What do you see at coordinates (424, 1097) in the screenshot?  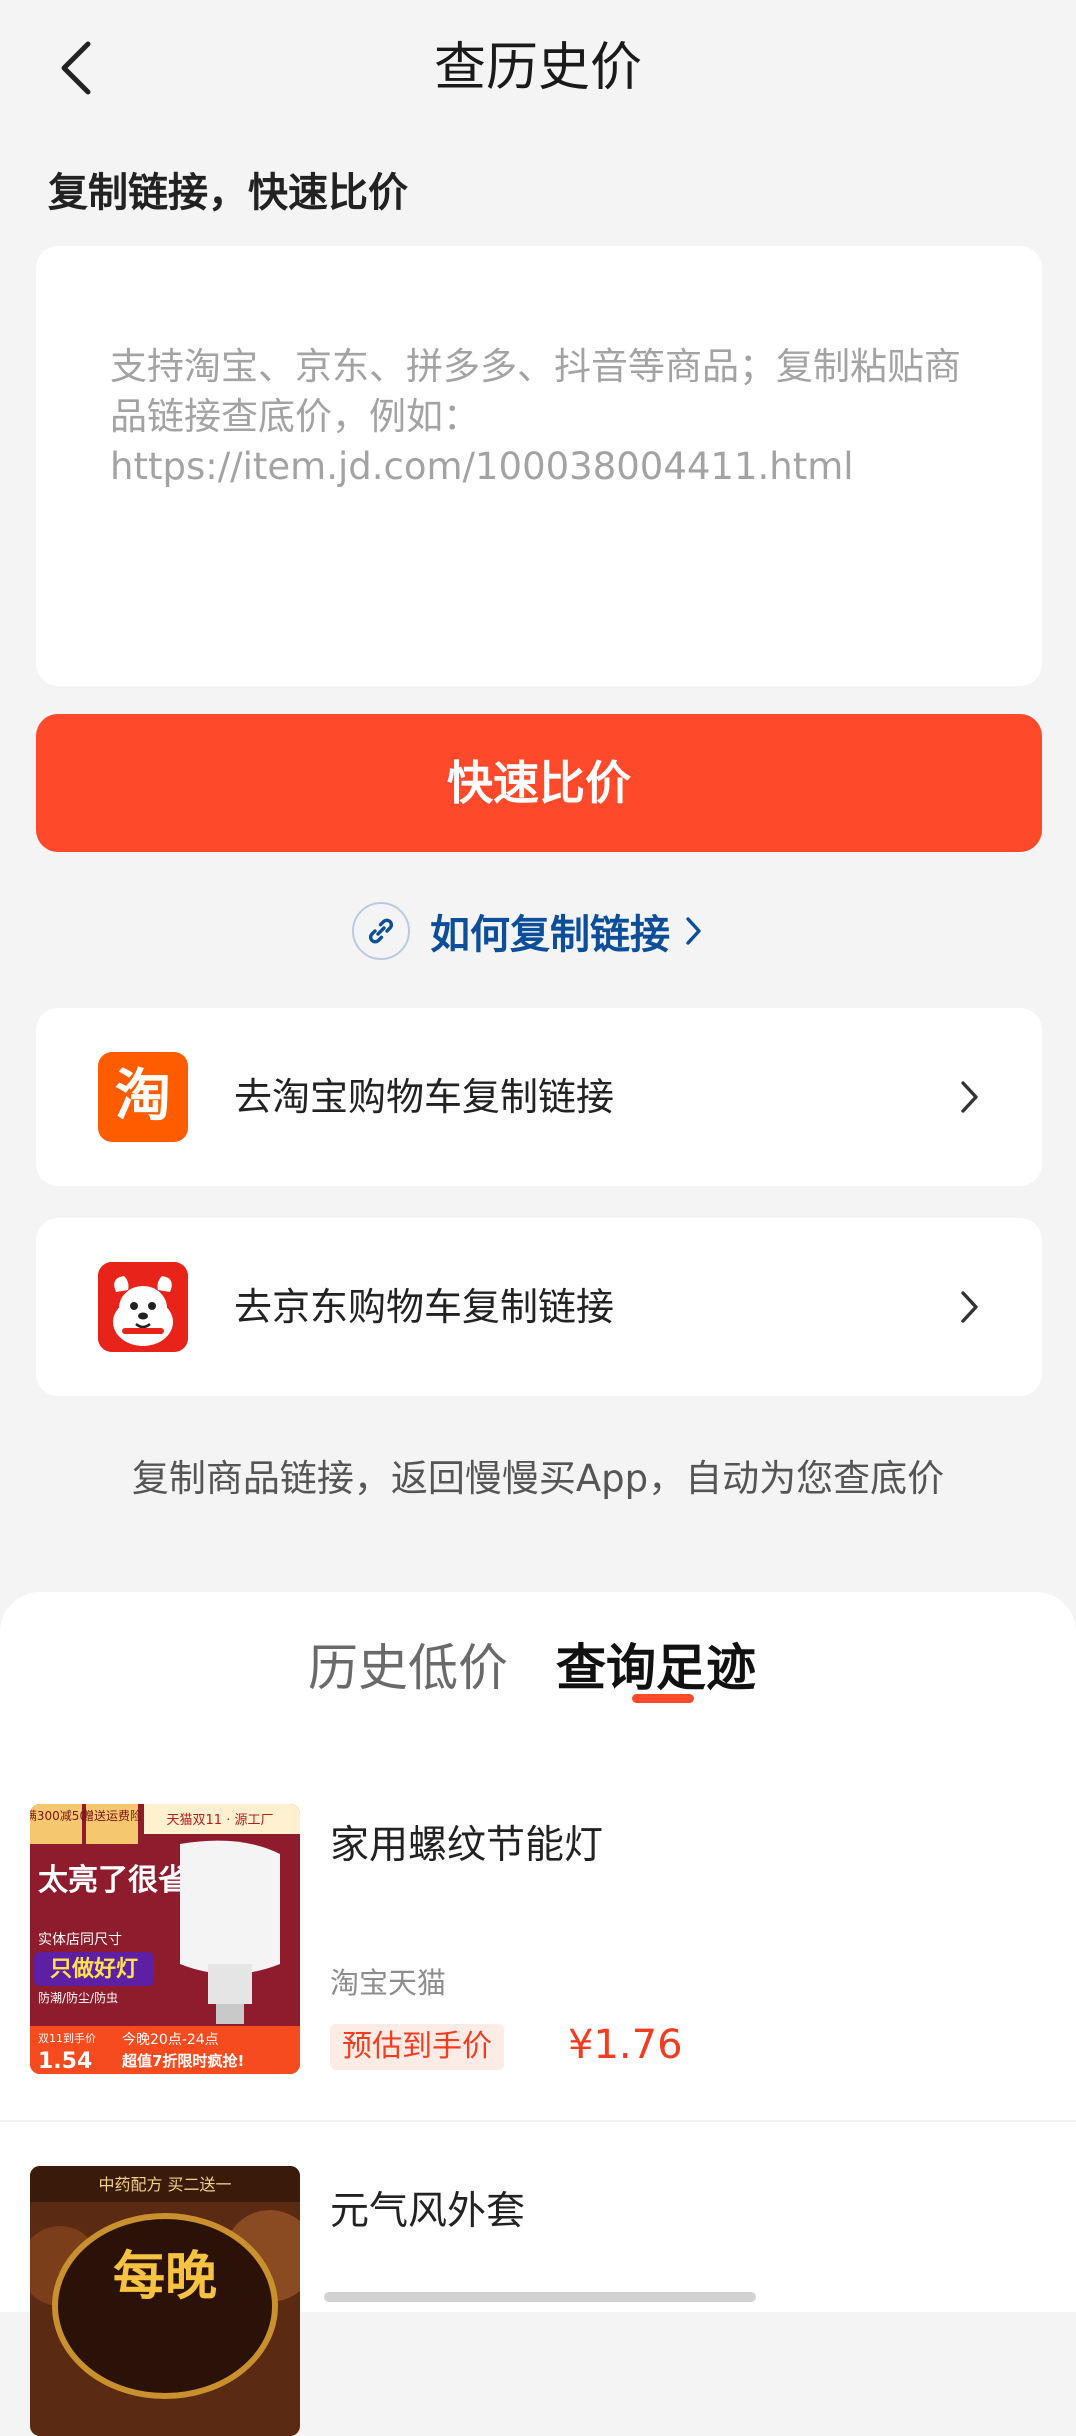 I see `taobao-cart-label: 去淘宝购物车复制链接` at bounding box center [424, 1097].